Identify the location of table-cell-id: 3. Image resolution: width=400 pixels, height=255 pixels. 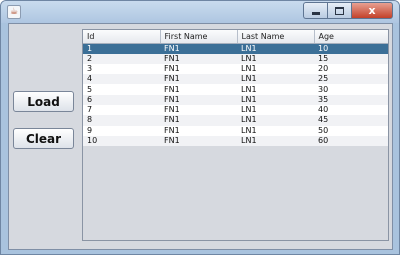
(121, 69).